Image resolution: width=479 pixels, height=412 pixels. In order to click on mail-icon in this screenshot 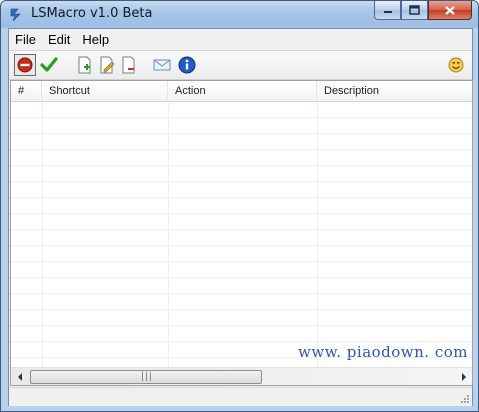, I will do `click(162, 65)`.